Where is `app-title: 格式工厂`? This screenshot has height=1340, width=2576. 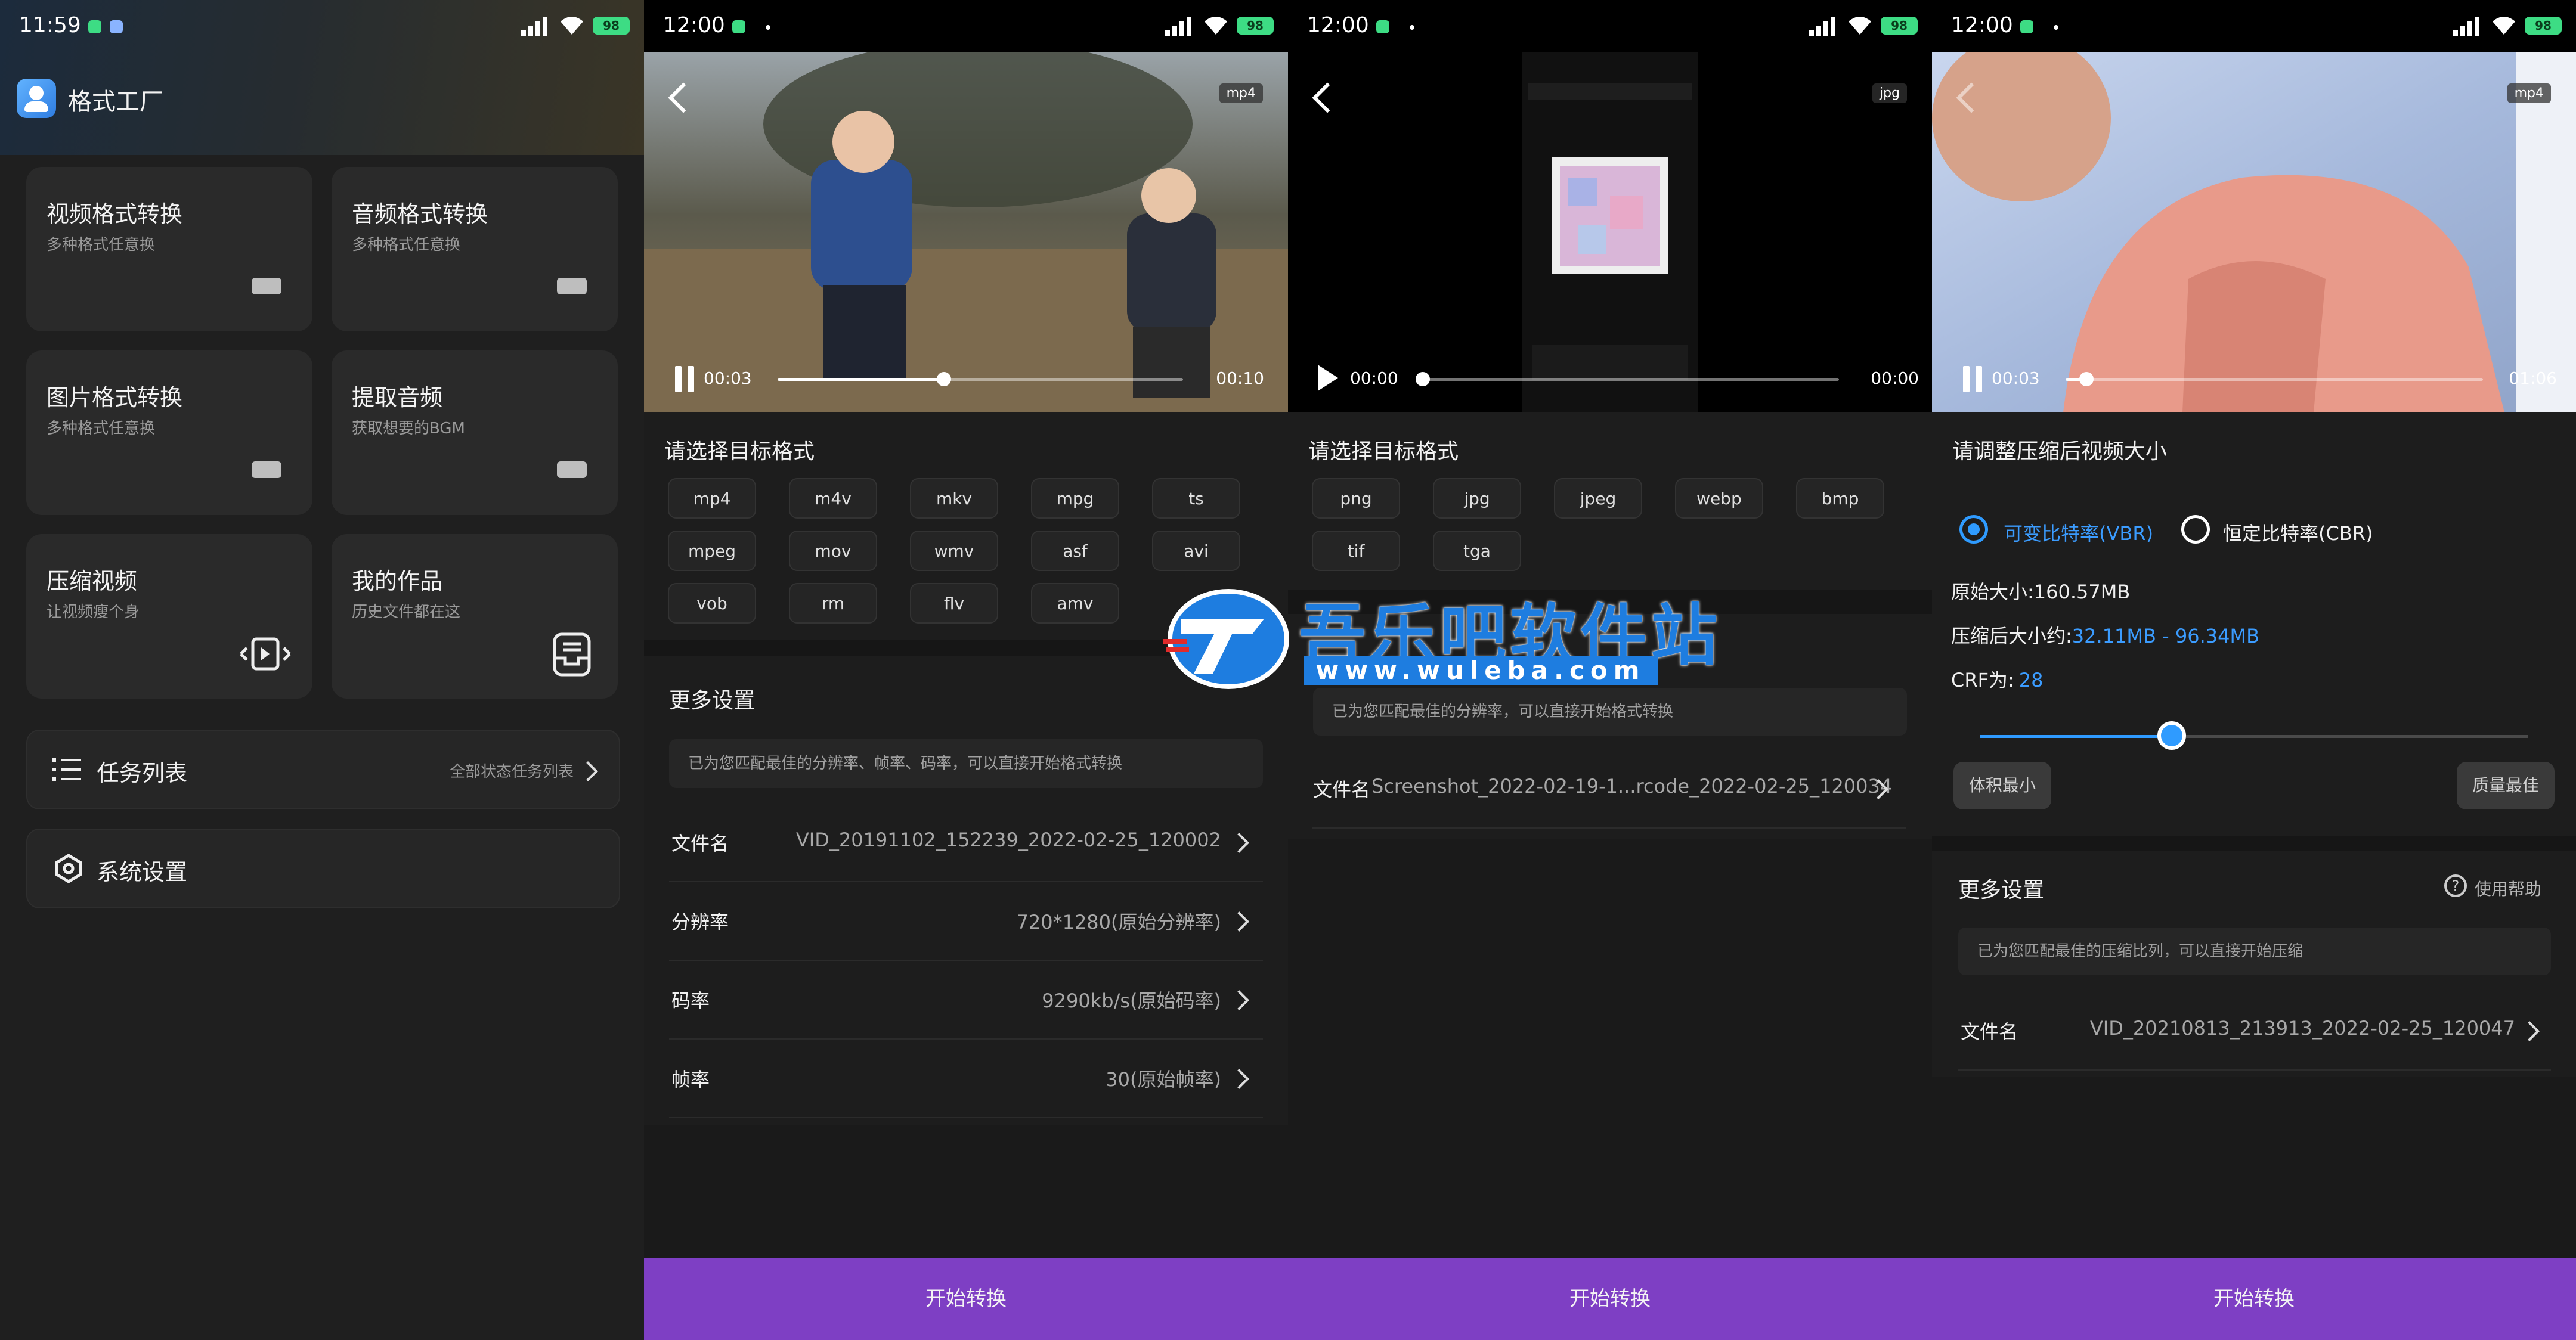 app-title: 格式工厂 is located at coordinates (116, 102).